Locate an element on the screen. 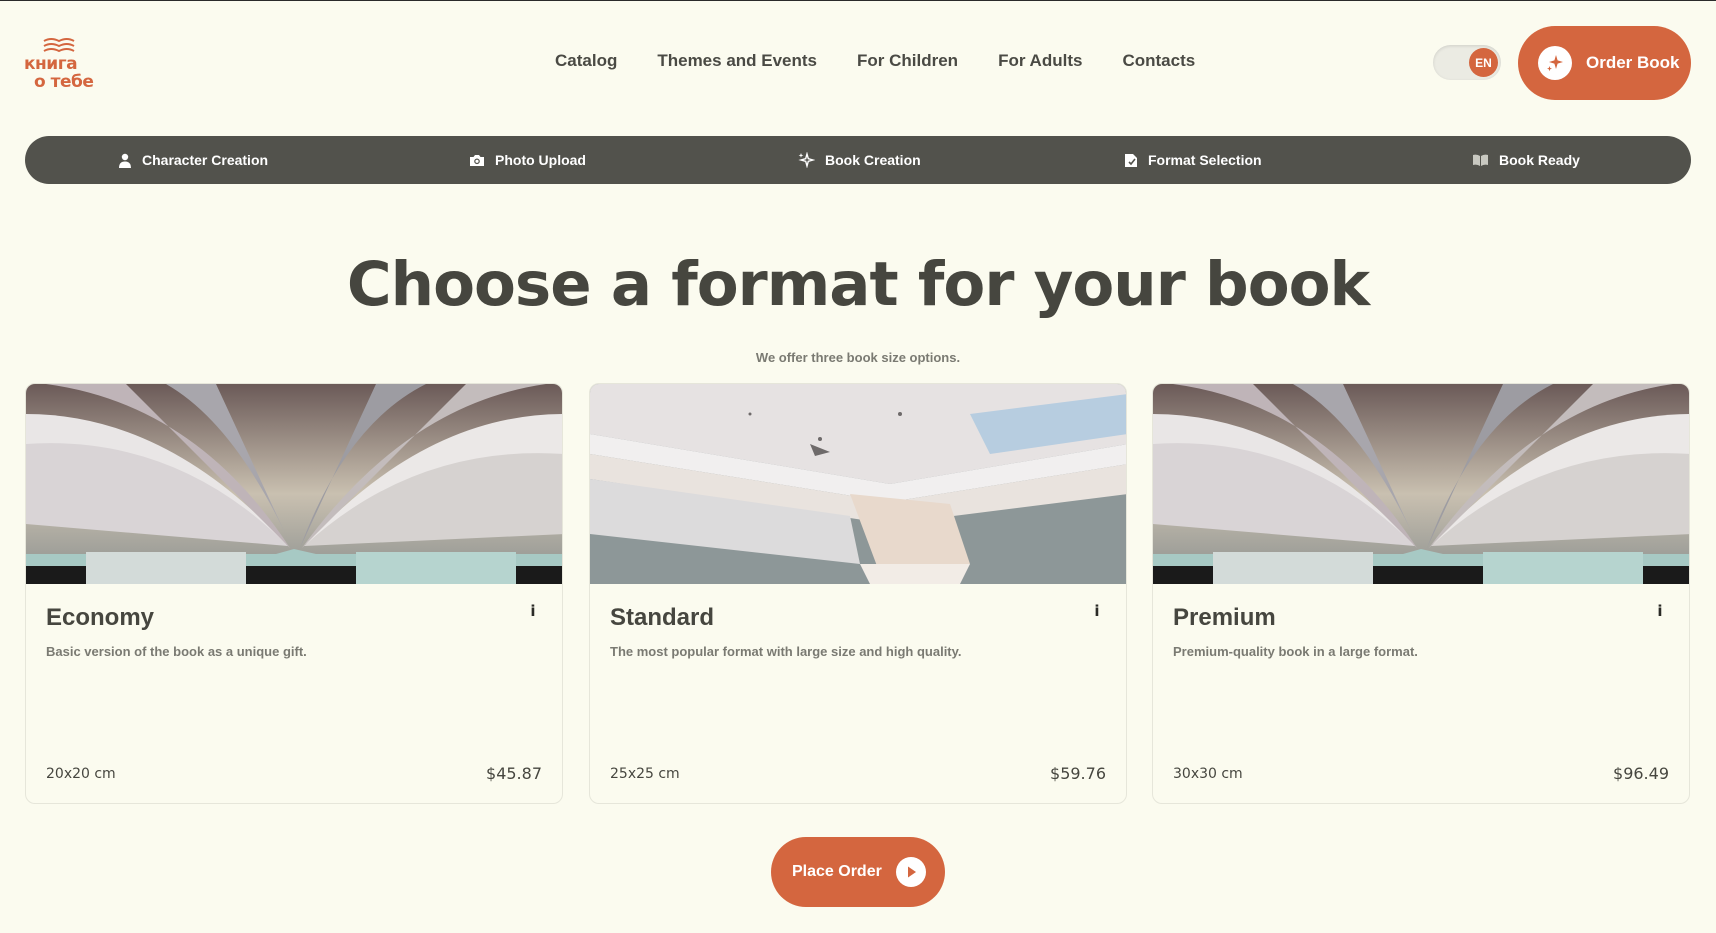 The image size is (1716, 933). step-book-creation: Book Creation is located at coordinates (859, 160).